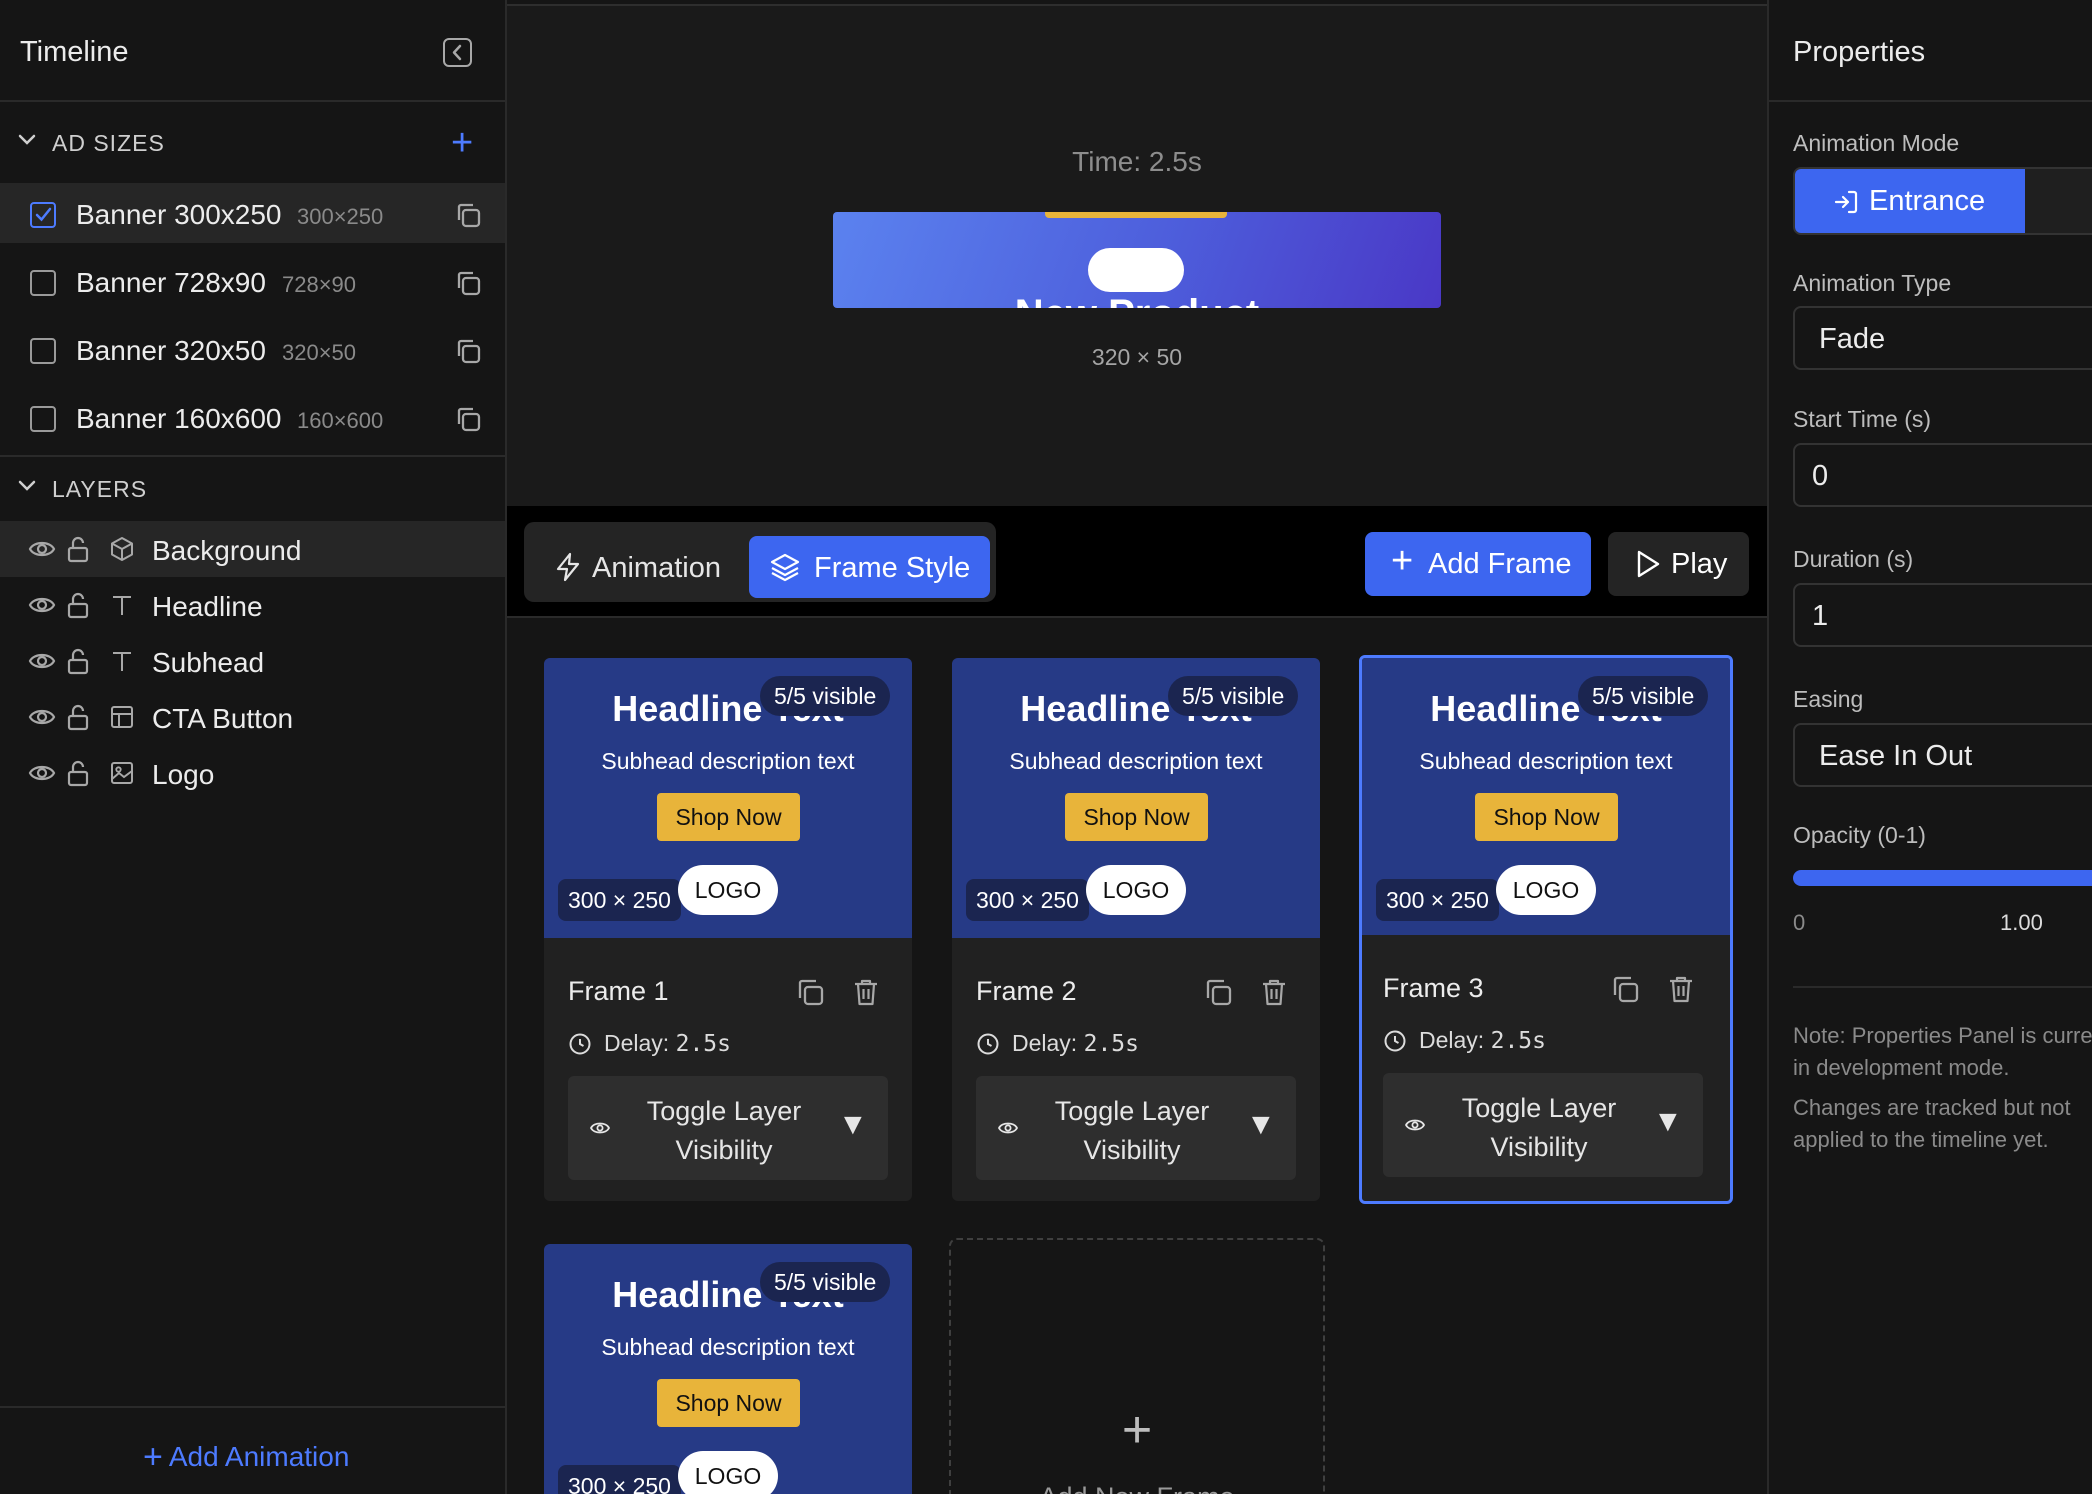  Describe the element at coordinates (1137, 1366) in the screenshot. I see `add-new-frame-card: + Add New Frame` at that location.